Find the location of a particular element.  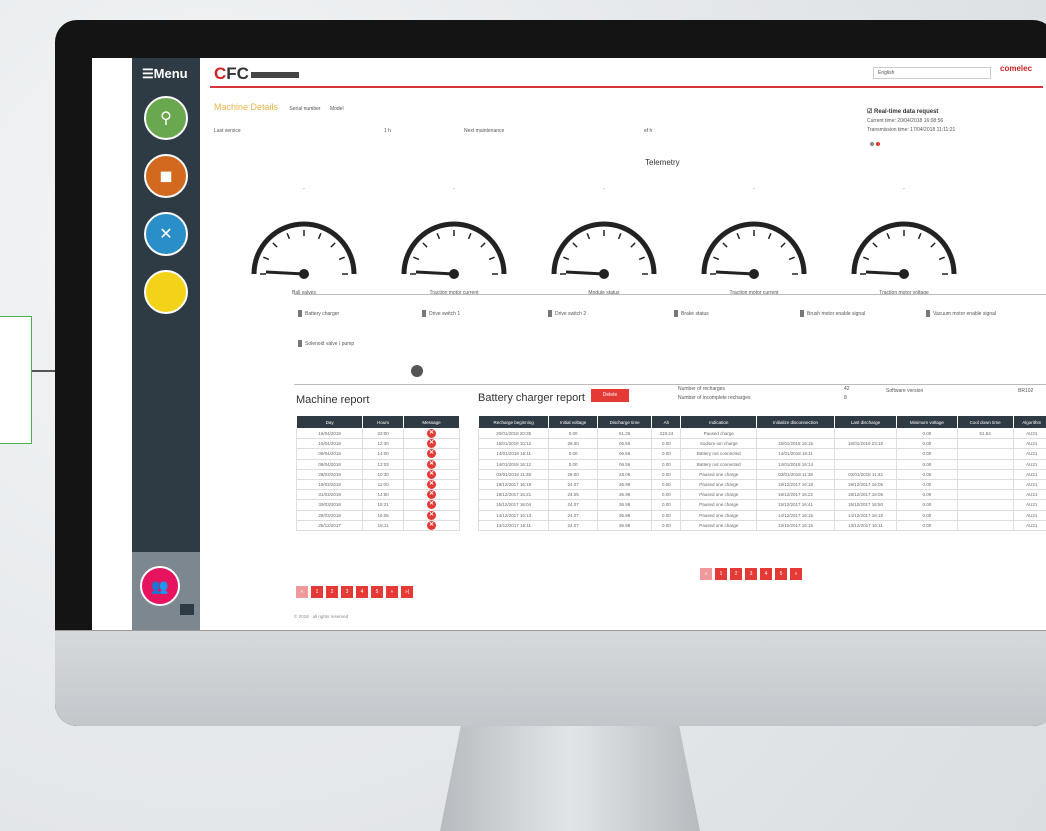

table-row: 16/04/2018 23:00 ✕ is located at coordinates (377, 433).